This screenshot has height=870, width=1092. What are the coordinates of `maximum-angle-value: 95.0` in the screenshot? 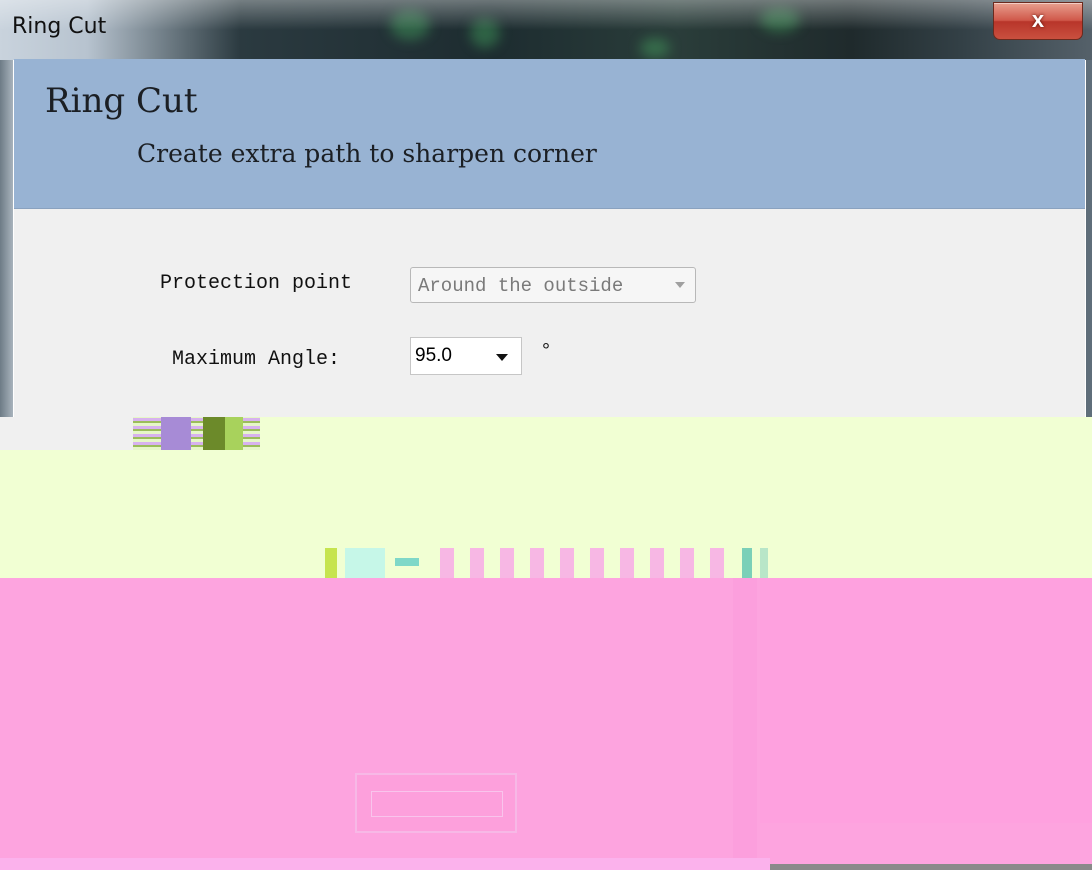 It's located at (433, 355).